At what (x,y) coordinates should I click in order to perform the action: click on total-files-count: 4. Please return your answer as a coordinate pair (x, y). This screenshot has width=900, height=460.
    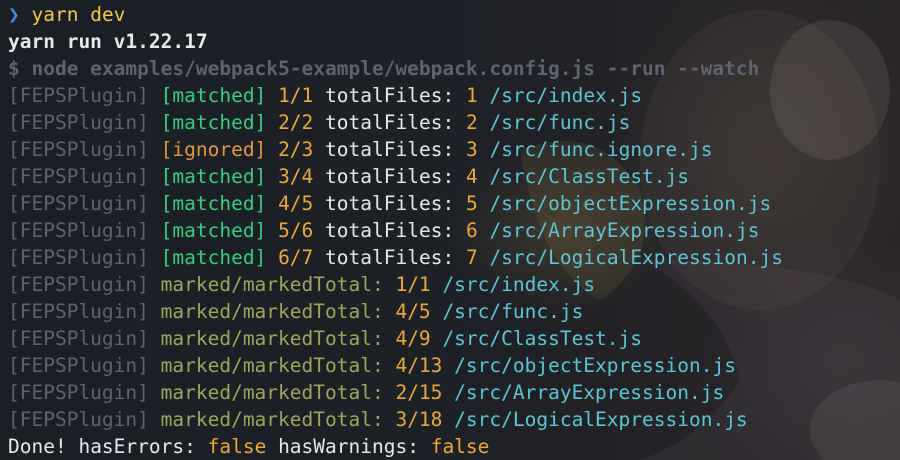
    Looking at the image, I should click on (471, 176).